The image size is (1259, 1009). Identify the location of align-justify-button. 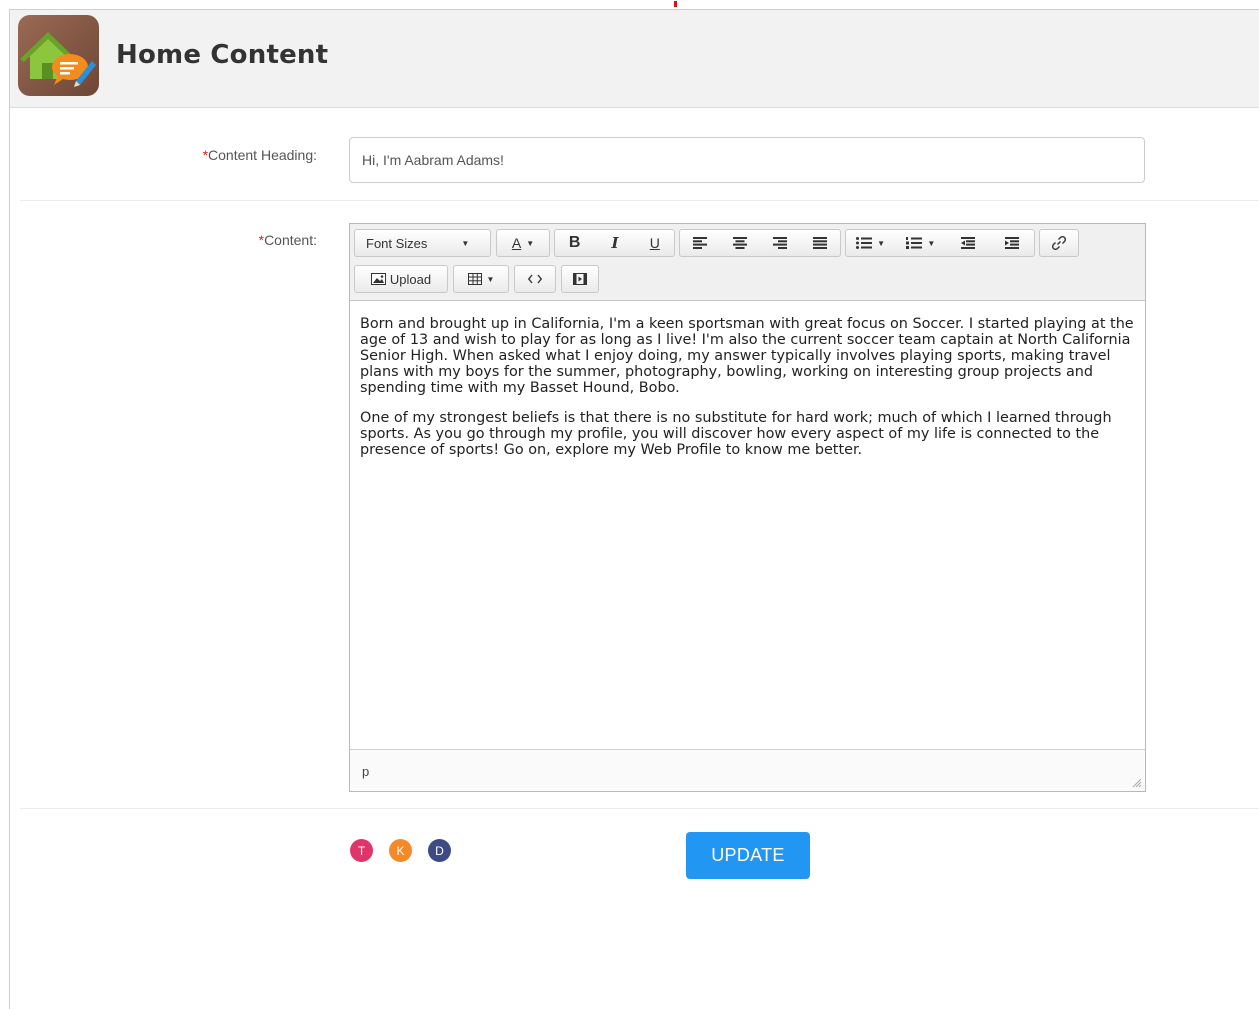
(820, 243).